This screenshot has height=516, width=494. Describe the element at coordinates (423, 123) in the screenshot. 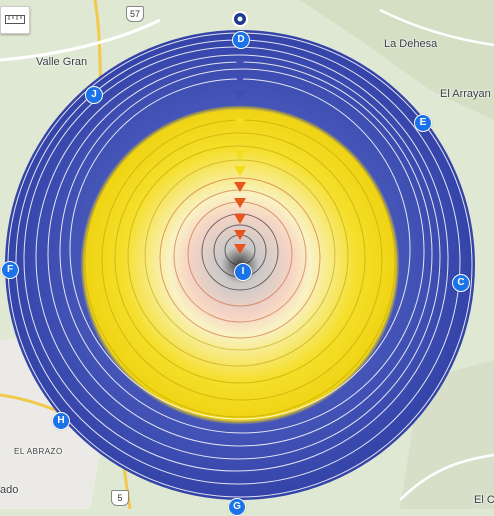

I see `marker-e: E` at that location.